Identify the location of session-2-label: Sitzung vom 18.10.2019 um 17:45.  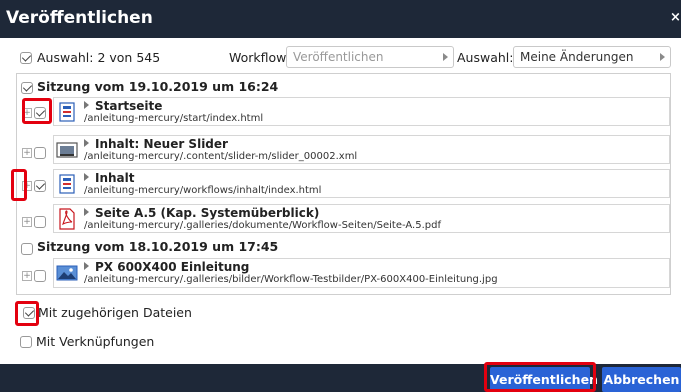
(158, 246).